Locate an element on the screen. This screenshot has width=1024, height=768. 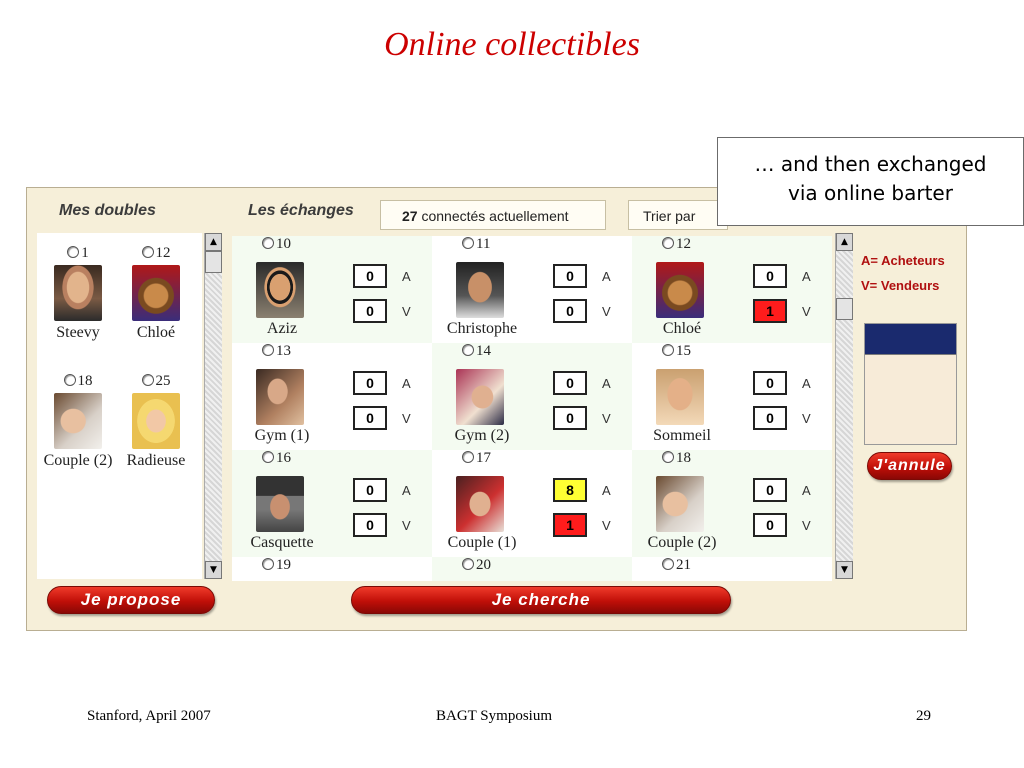
legend-sellers: V= Vendeurs is located at coordinates (900, 285).